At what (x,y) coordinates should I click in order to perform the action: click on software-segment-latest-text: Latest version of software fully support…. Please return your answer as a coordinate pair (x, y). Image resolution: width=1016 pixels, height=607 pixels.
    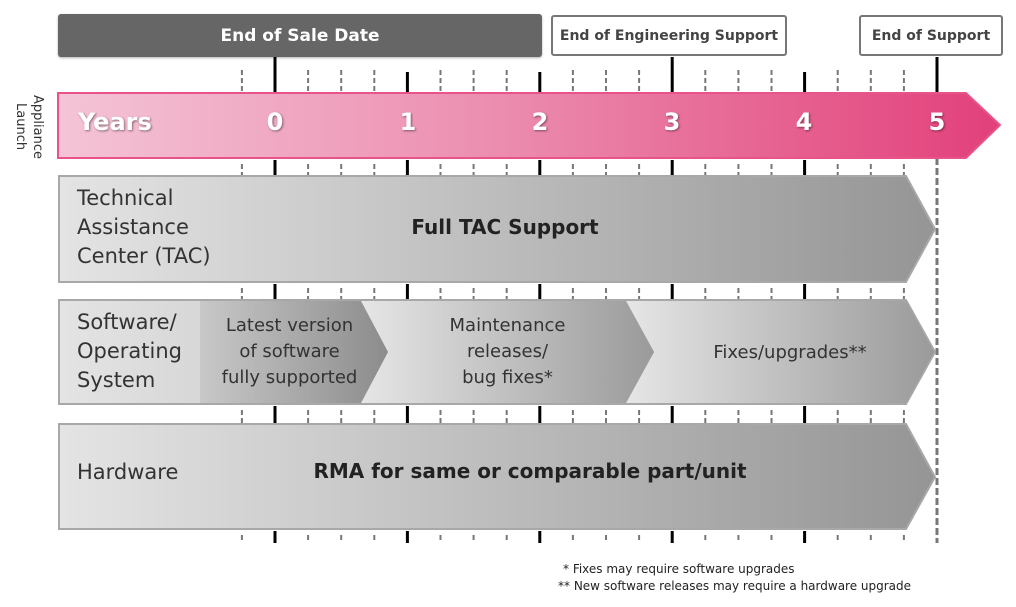
    Looking at the image, I should click on (289, 352).